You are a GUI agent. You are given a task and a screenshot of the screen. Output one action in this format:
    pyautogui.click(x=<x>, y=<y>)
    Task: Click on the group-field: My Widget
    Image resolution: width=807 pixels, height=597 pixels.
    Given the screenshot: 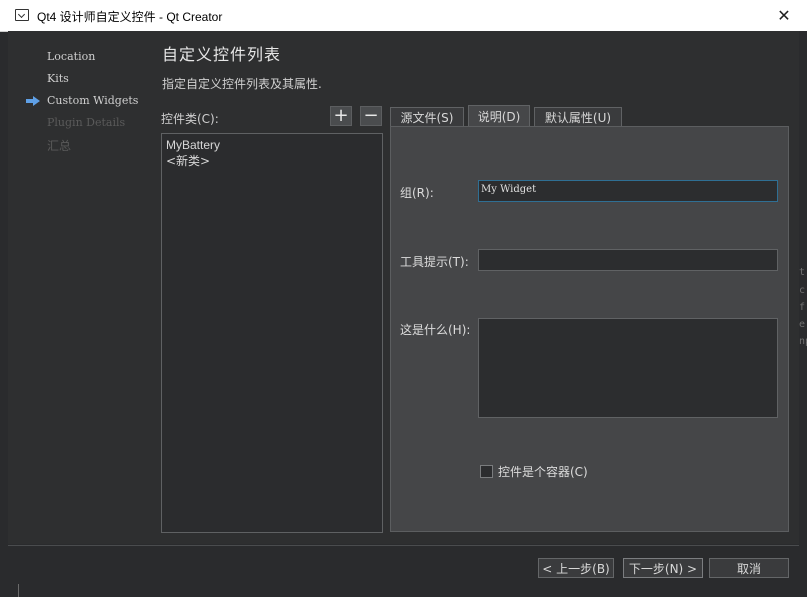 What is the action you would take?
    pyautogui.click(x=628, y=191)
    